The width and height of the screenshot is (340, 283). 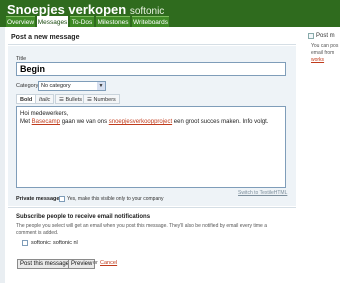 I want to click on chevron-down-icon: ▼, so click(x=101, y=86).